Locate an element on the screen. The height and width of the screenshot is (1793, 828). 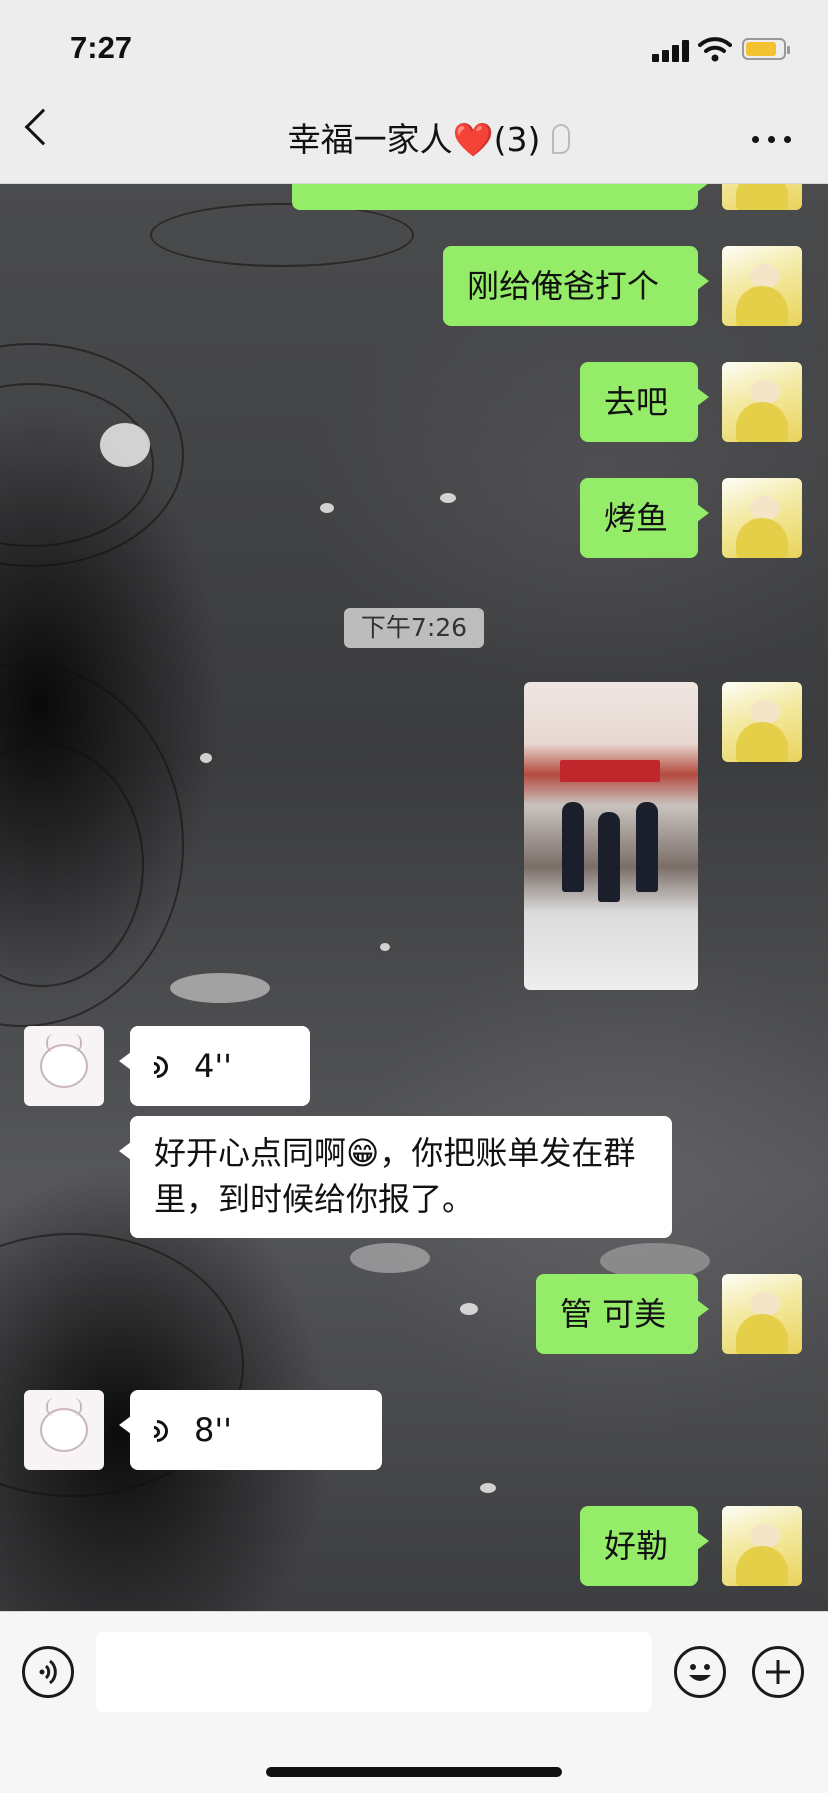
shop-sign is located at coordinates (610, 771).